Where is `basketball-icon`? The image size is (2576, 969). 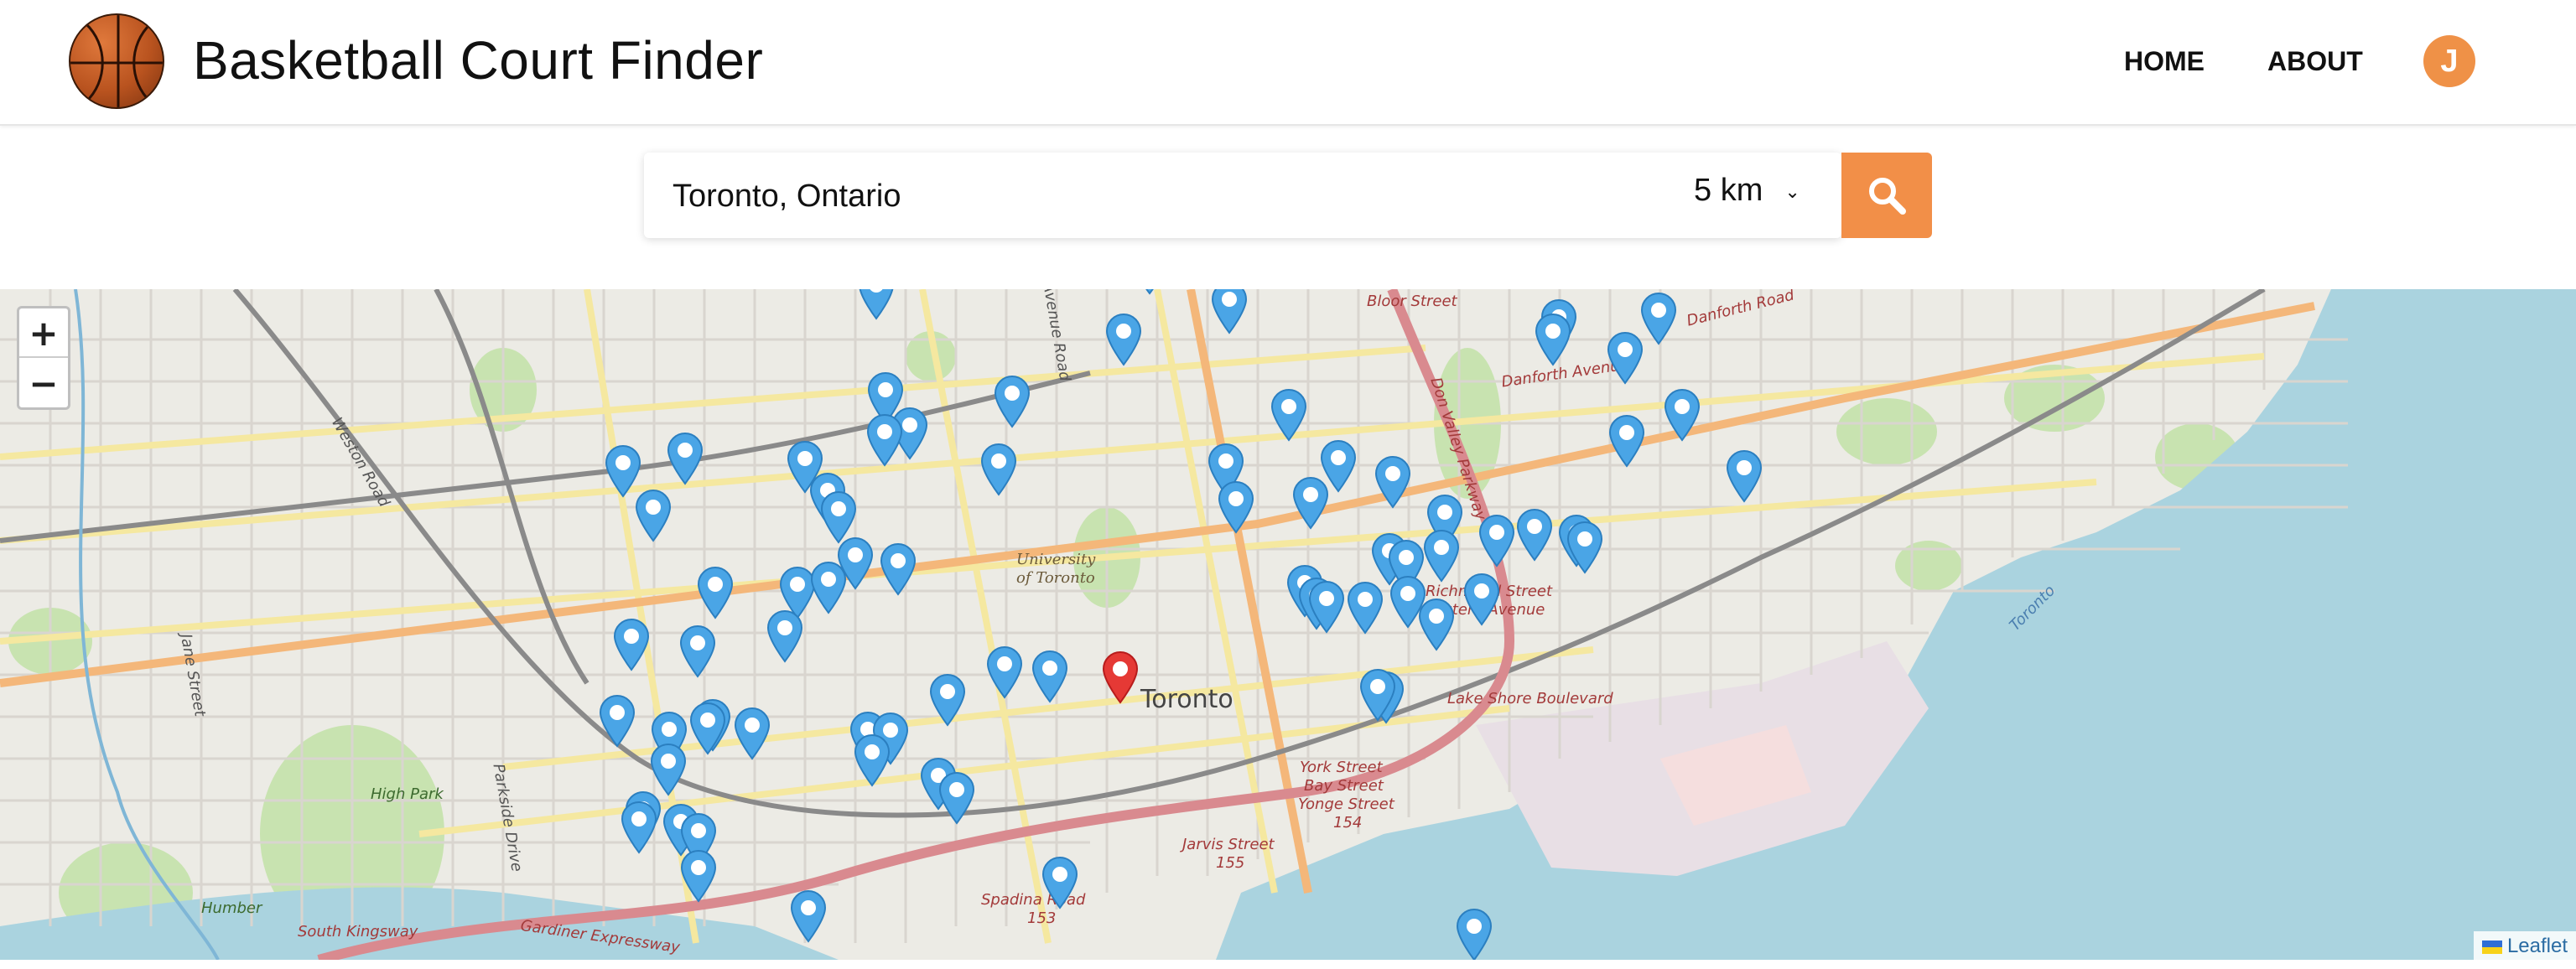 basketball-icon is located at coordinates (116, 61).